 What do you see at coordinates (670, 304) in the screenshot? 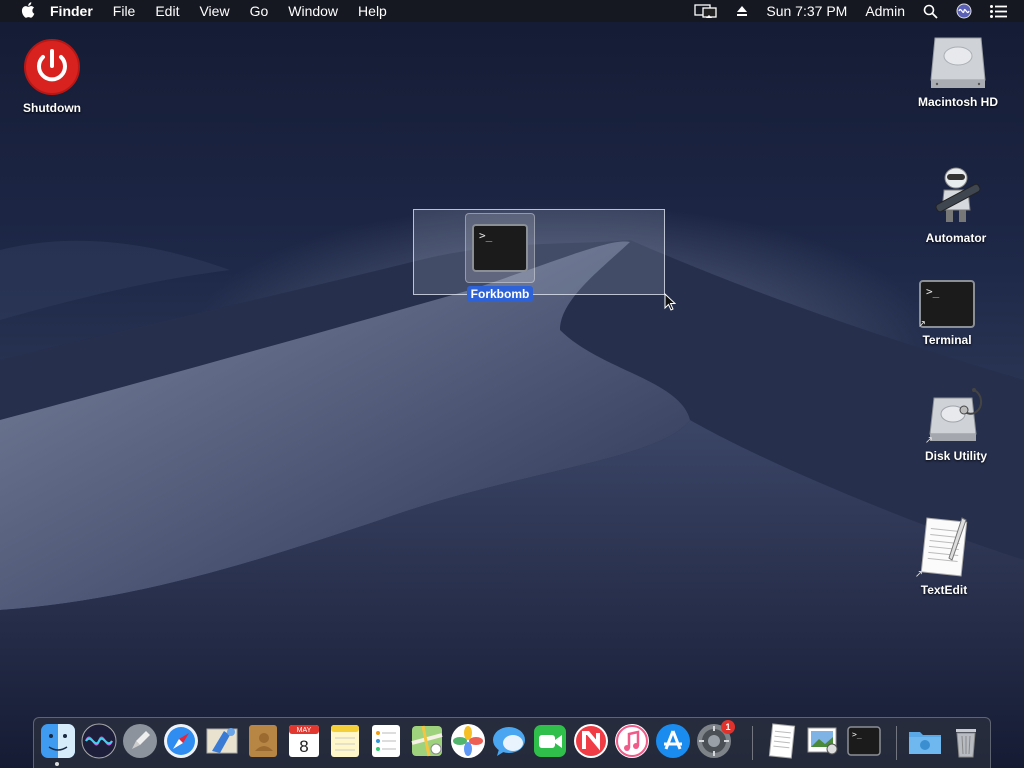
I see `mouse-cursor-icon` at bounding box center [670, 304].